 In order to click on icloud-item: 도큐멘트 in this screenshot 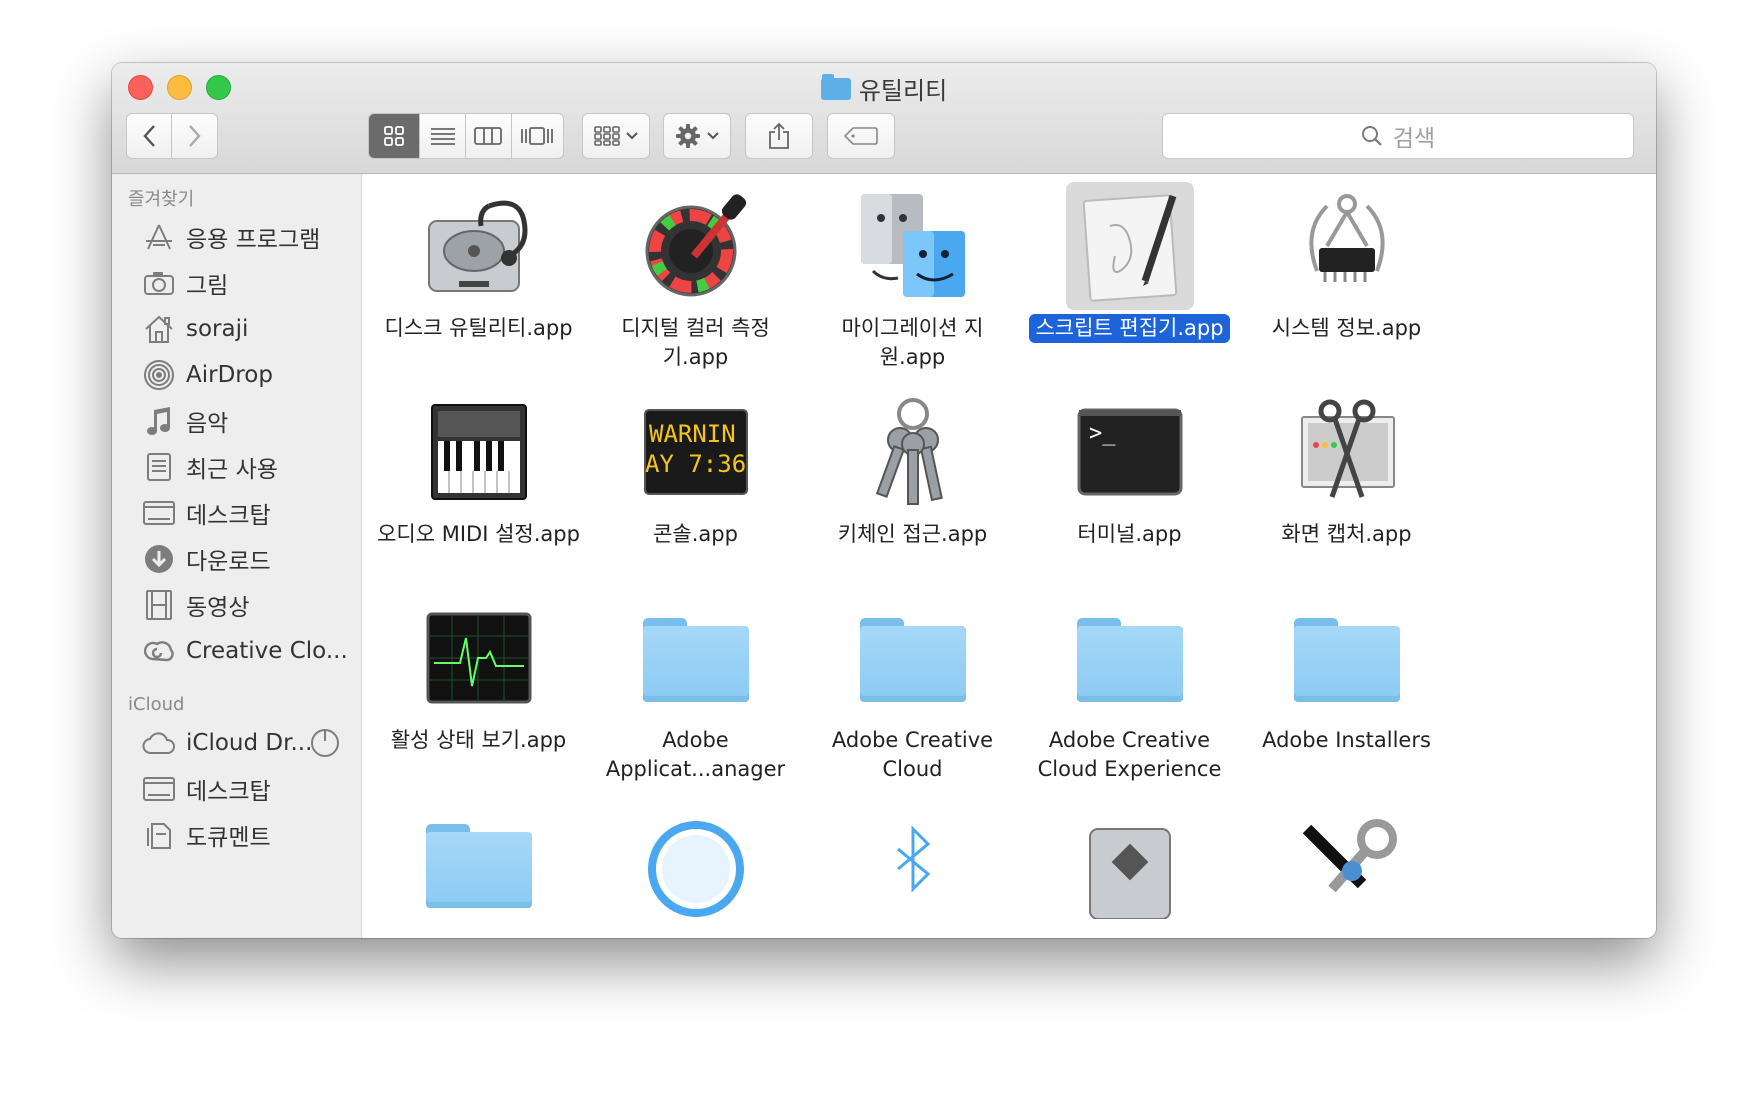, I will do `click(236, 835)`.